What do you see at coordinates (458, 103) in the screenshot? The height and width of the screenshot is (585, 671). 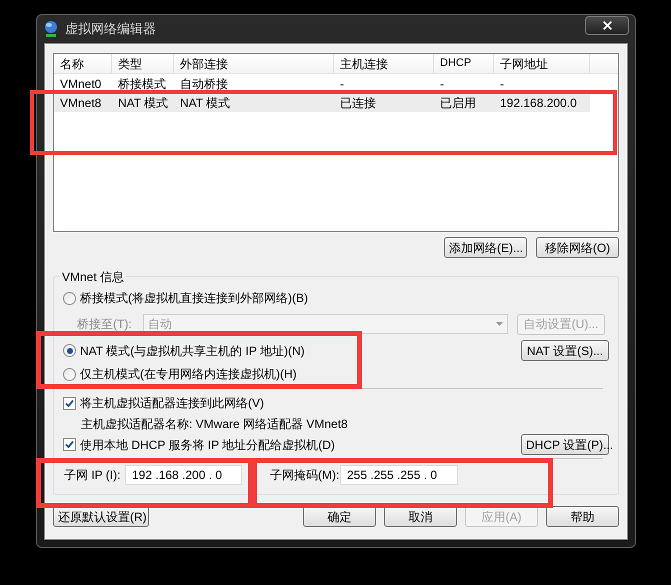 I see `table-cell-text: 已启用` at bounding box center [458, 103].